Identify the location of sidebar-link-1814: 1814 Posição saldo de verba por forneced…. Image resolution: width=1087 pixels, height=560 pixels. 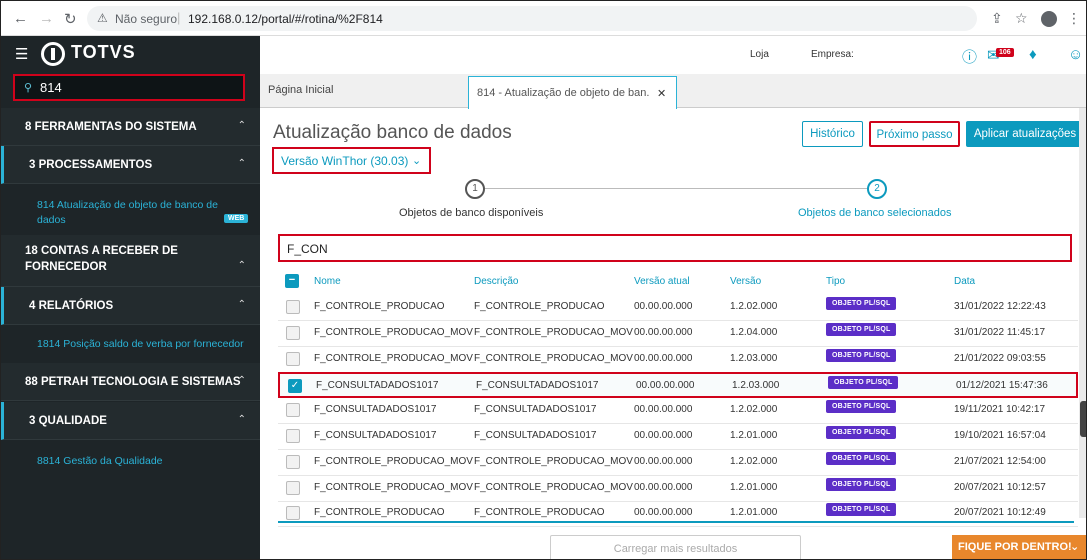
(140, 344).